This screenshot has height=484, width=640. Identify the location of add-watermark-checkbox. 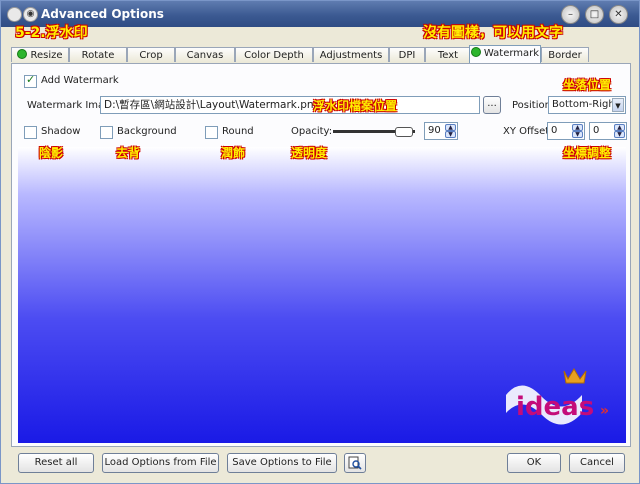
(30, 80).